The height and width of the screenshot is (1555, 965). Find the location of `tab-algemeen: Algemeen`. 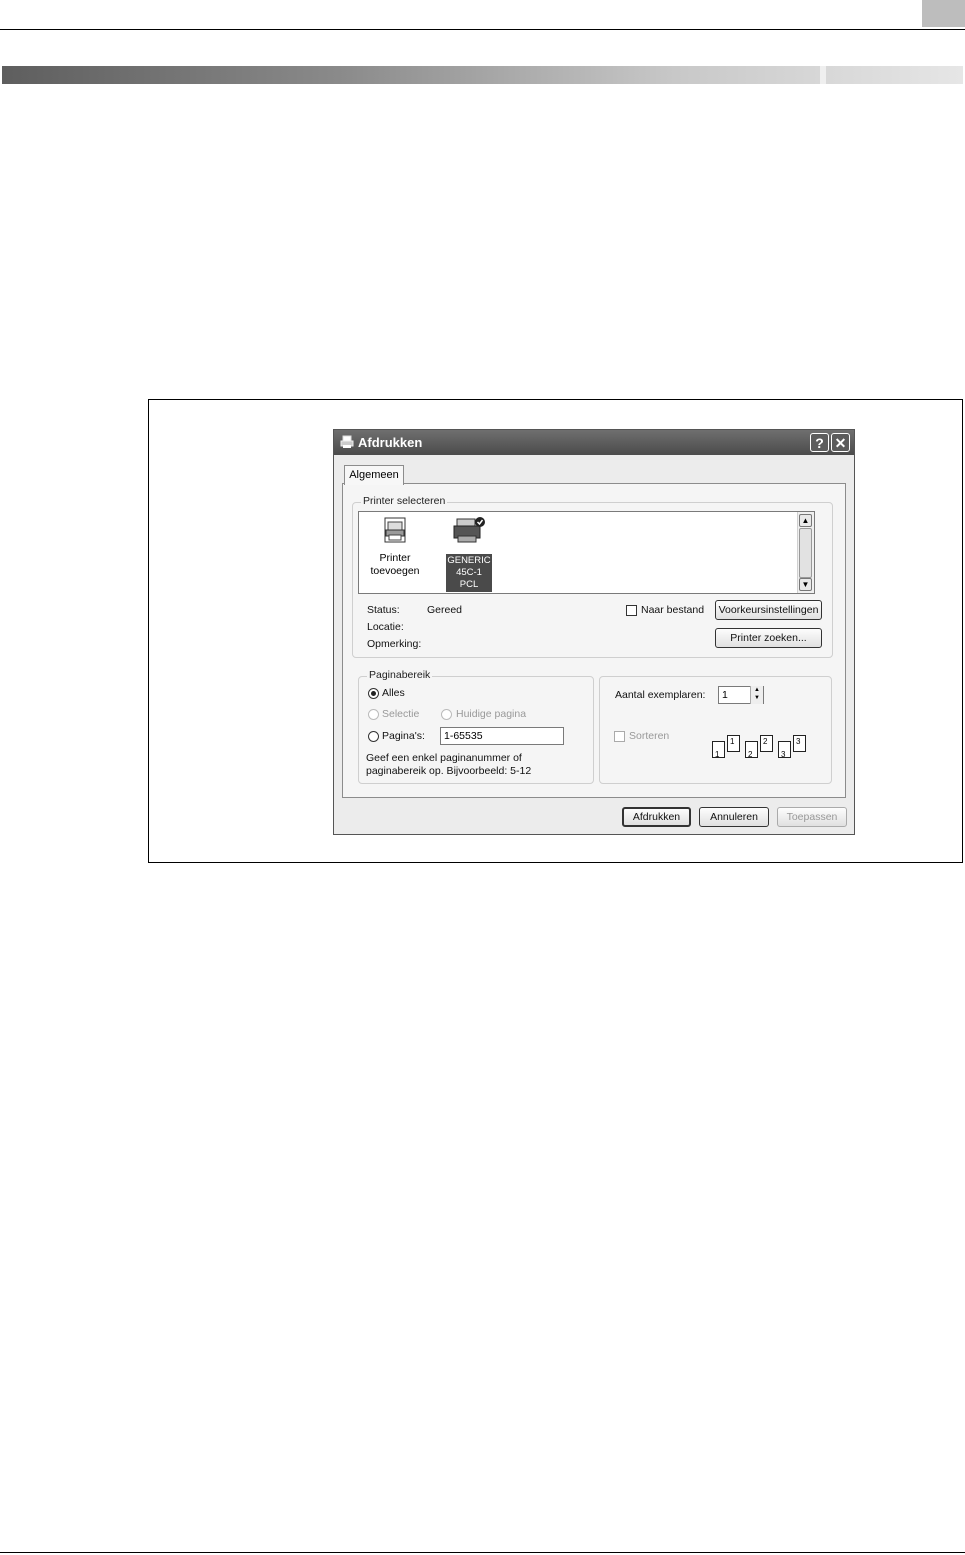

tab-algemeen: Algemeen is located at coordinates (374, 475).